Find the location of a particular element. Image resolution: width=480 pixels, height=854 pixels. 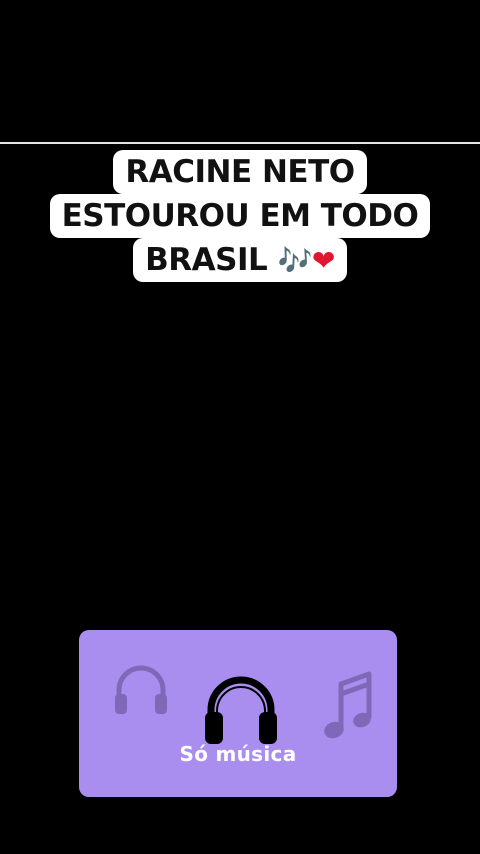

caption-line-3: BRASIL 🎶❤ is located at coordinates (240, 260).